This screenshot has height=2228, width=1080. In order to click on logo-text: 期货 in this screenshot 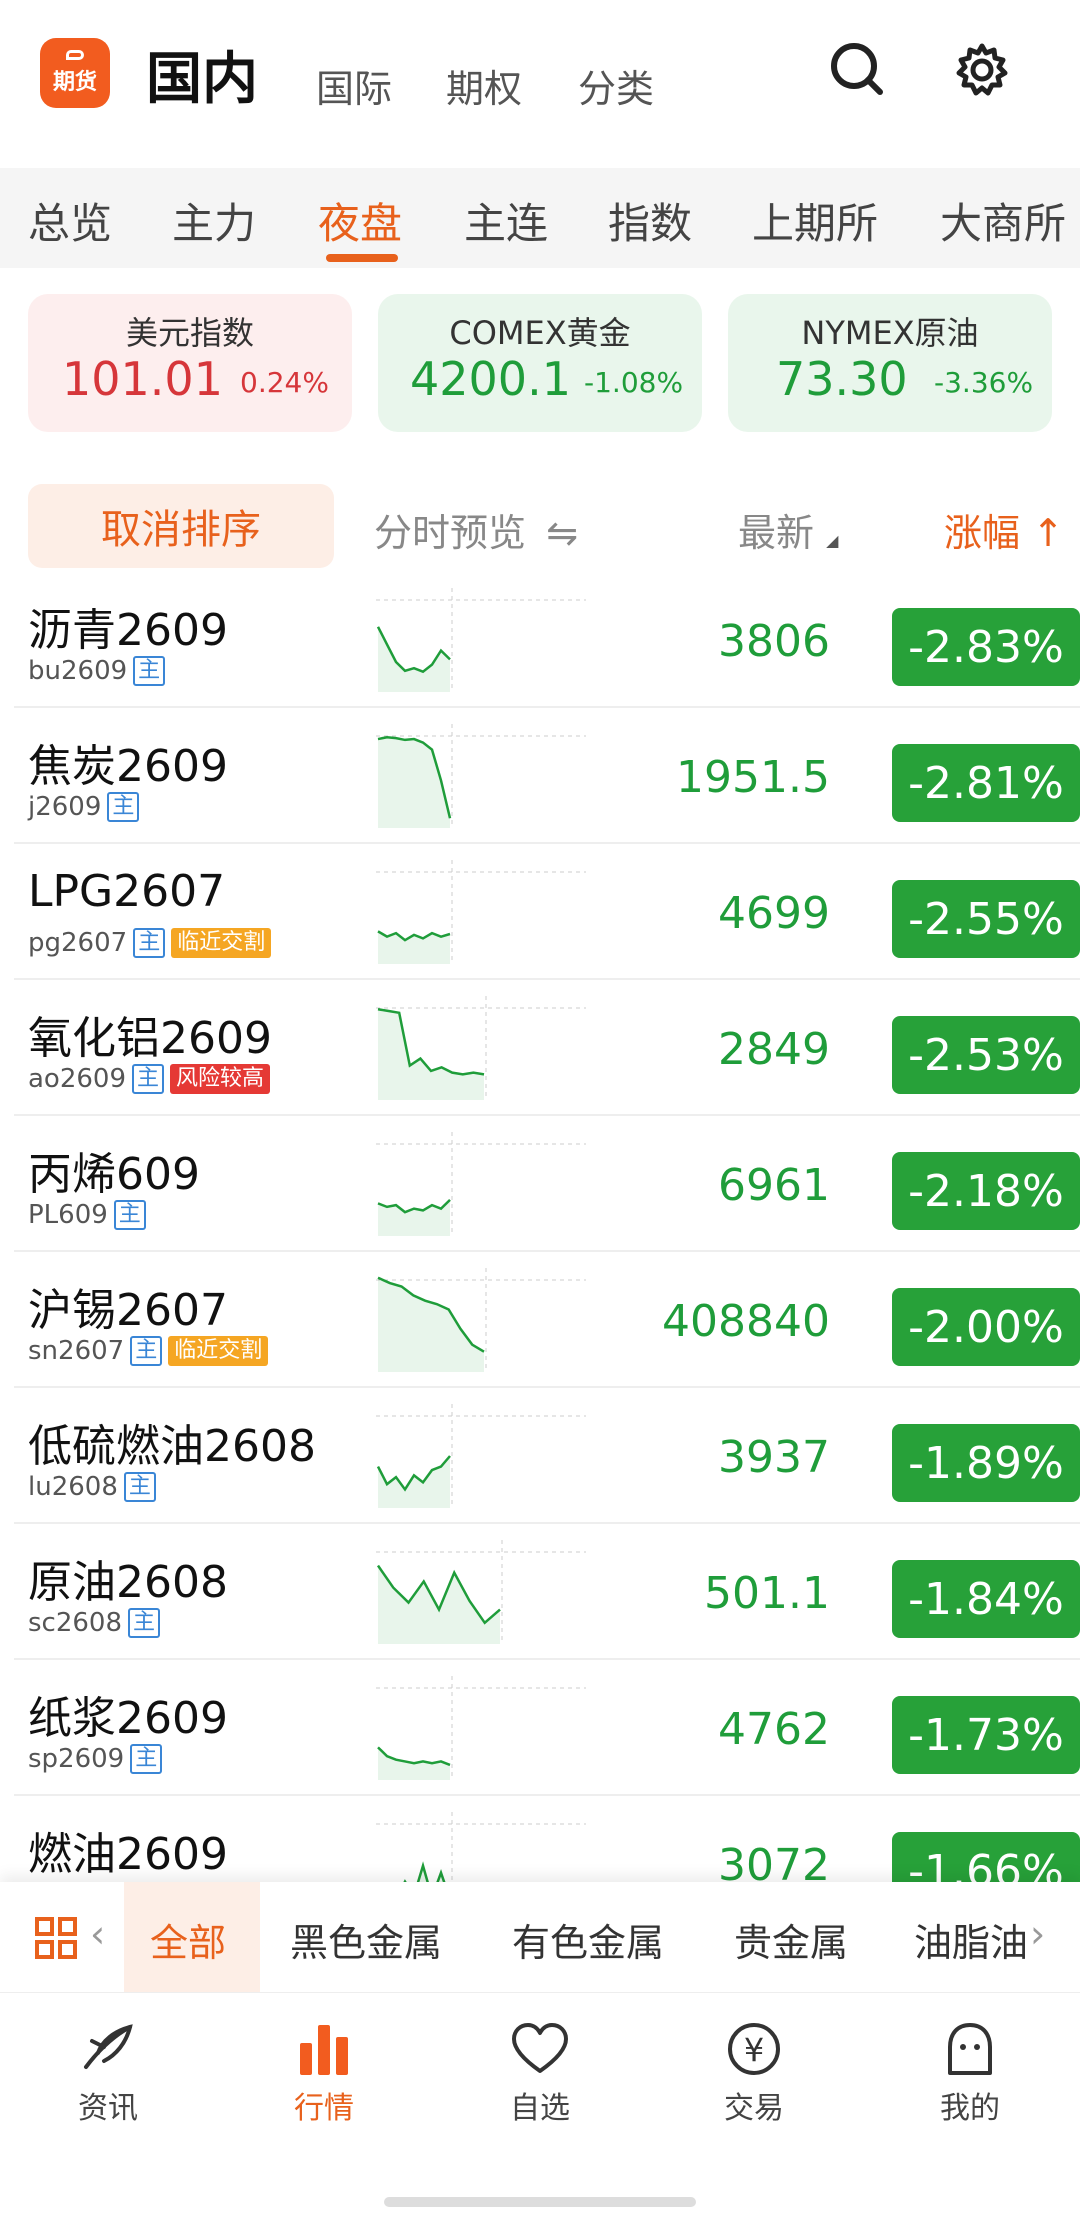, I will do `click(74, 82)`.